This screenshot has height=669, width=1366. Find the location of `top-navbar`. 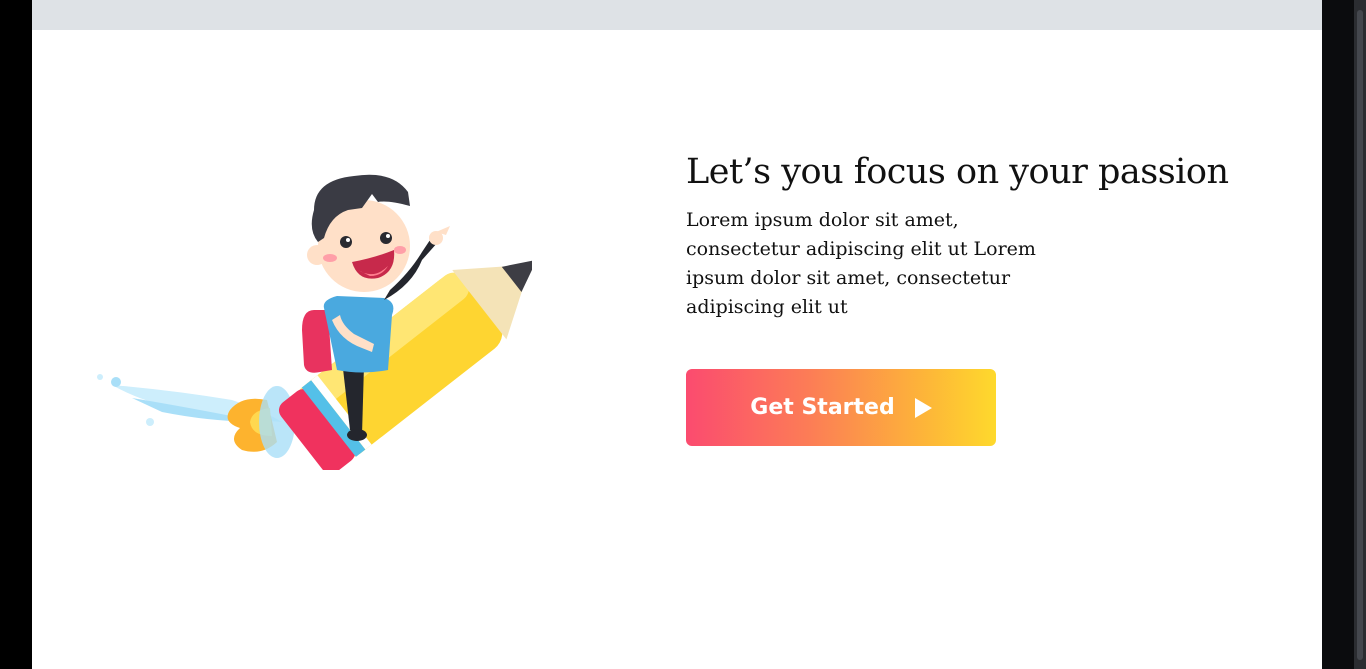

top-navbar is located at coordinates (677, 15).